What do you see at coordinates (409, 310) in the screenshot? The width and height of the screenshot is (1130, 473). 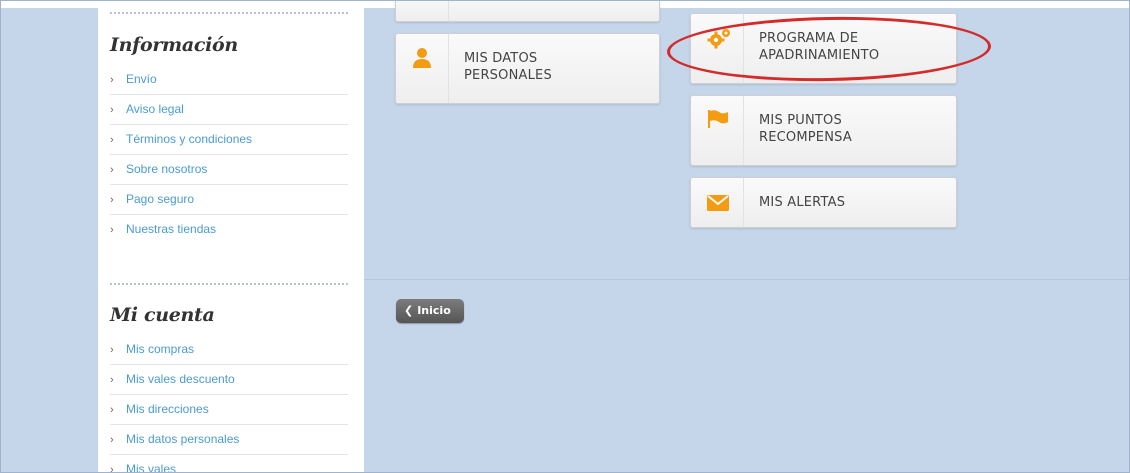 I see `chevron-left-icon: ❮` at bounding box center [409, 310].